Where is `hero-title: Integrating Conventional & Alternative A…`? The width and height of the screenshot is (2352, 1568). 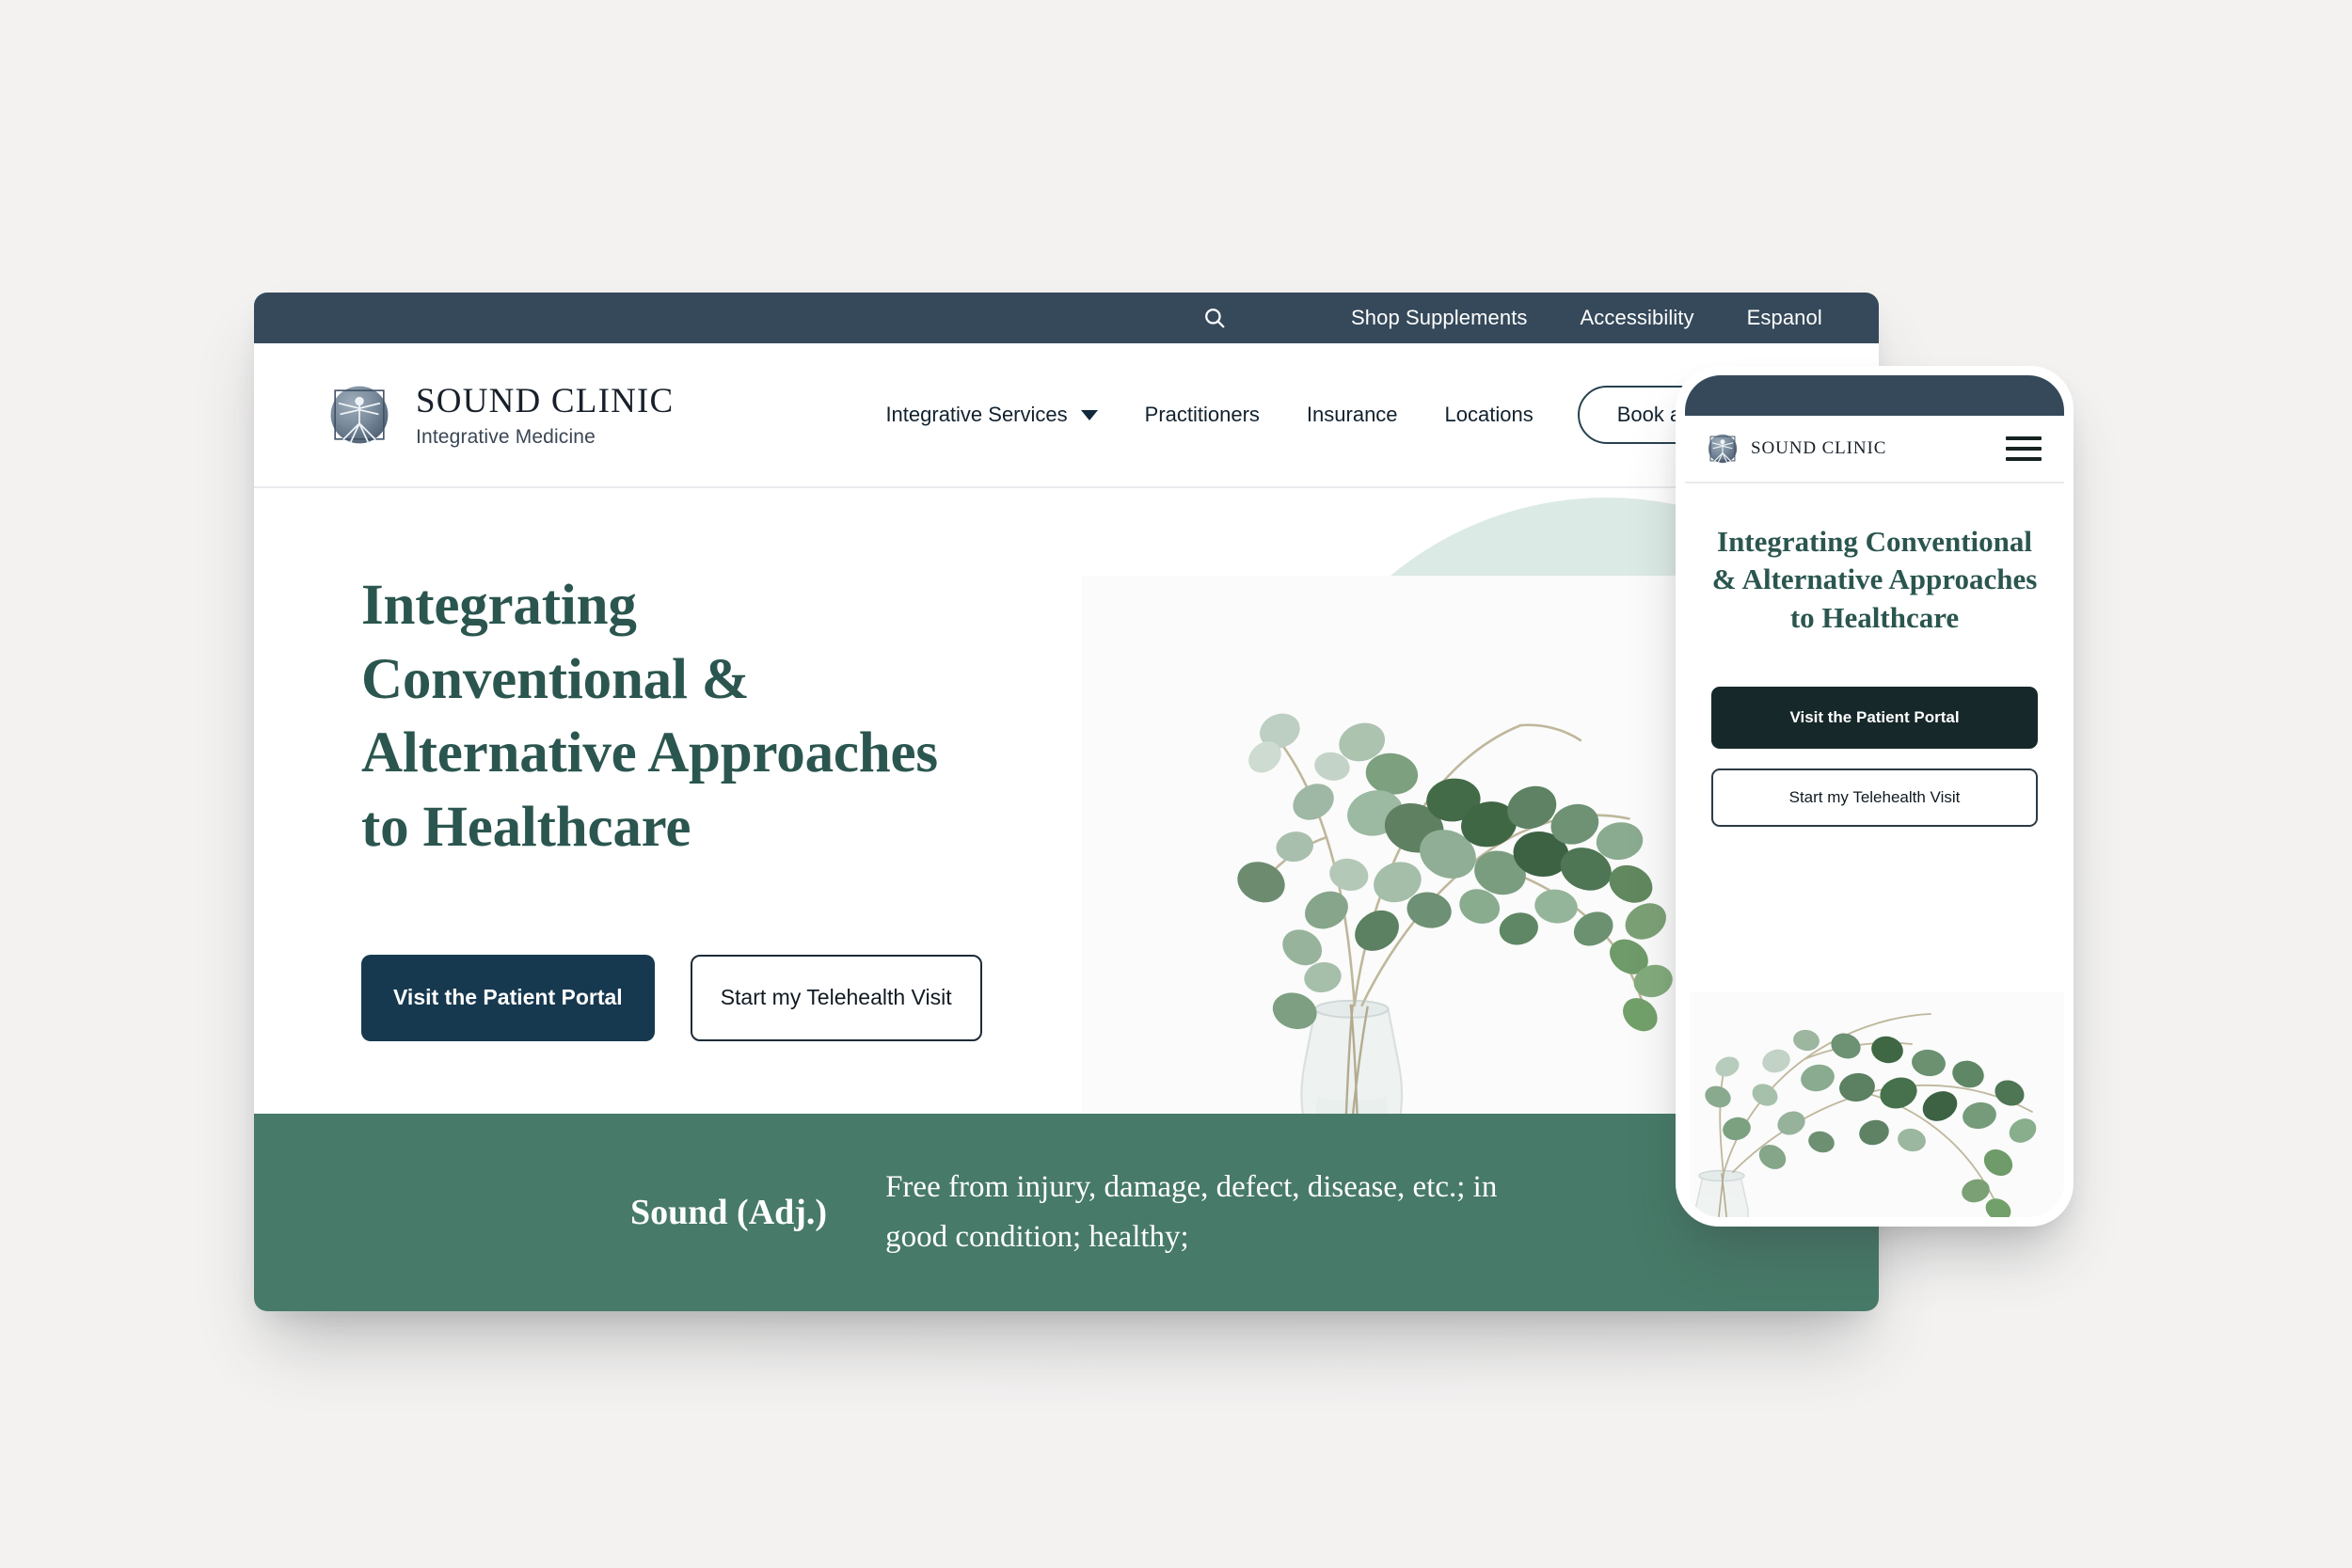 hero-title: Integrating Conventional & Alternative A… is located at coordinates (649, 717).